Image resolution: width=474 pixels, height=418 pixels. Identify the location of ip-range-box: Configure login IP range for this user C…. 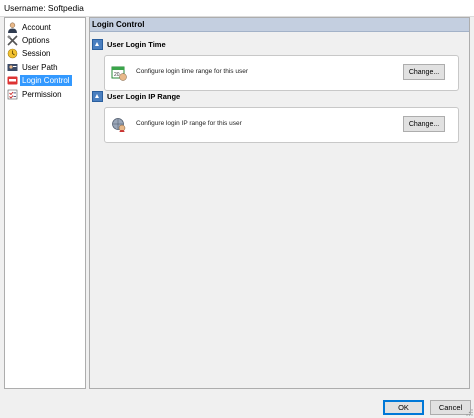
(281, 125).